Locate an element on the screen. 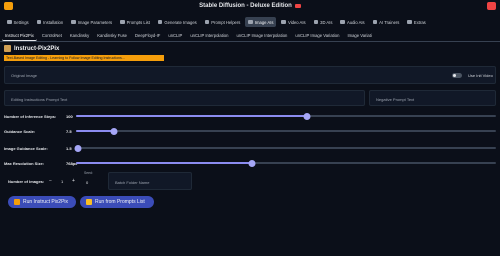  slider-value: 7.5 is located at coordinates (69, 131).